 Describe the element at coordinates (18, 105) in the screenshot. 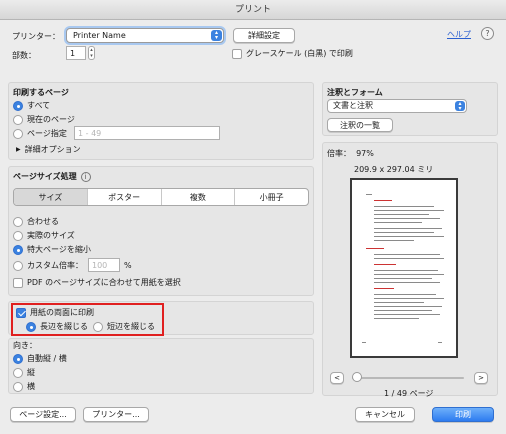

I see `radio-all` at that location.